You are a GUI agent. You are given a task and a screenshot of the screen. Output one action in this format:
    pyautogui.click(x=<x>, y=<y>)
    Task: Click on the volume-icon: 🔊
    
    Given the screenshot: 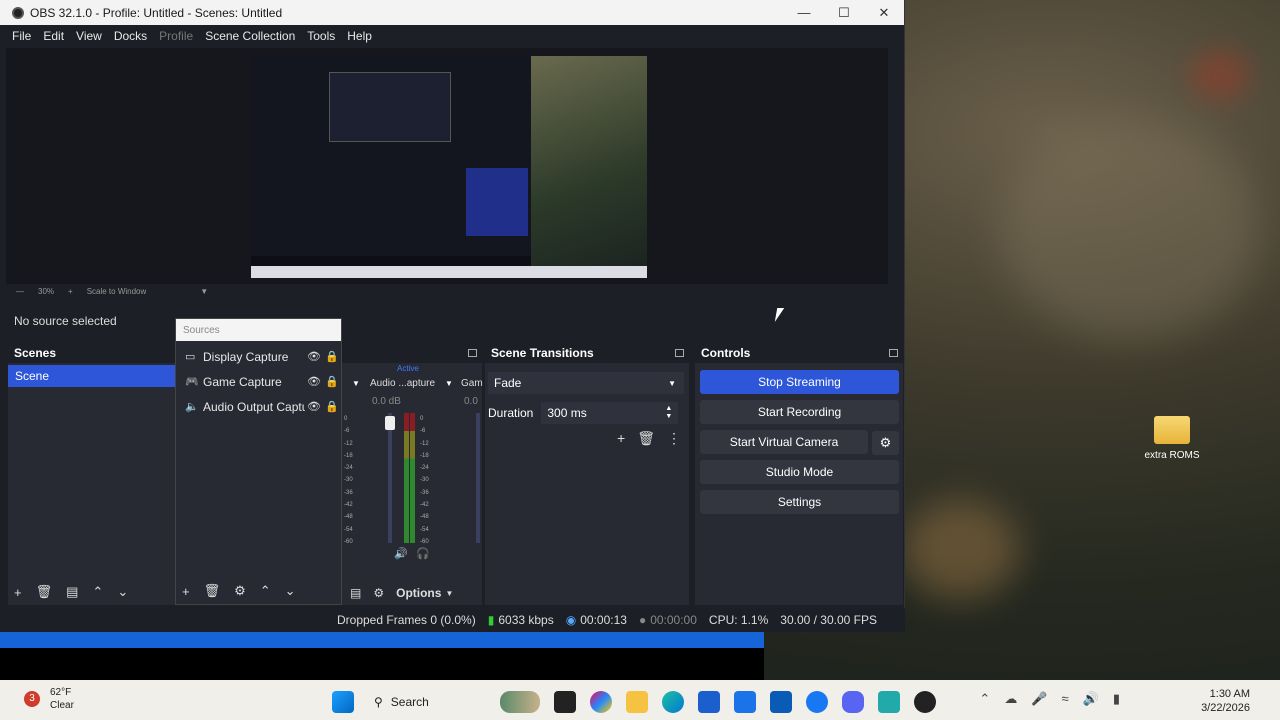 What is the action you would take?
    pyautogui.click(x=1091, y=699)
    